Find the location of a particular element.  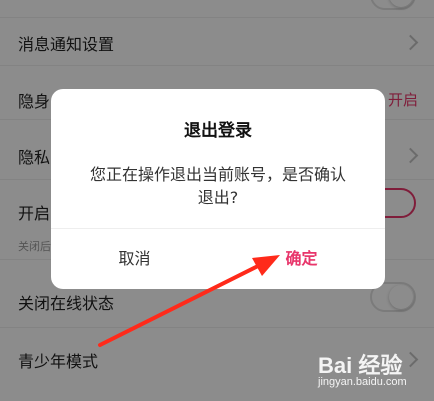

dialog-message: 您正在操作退出当前账号，是否确认 退出? is located at coordinates (218, 186).